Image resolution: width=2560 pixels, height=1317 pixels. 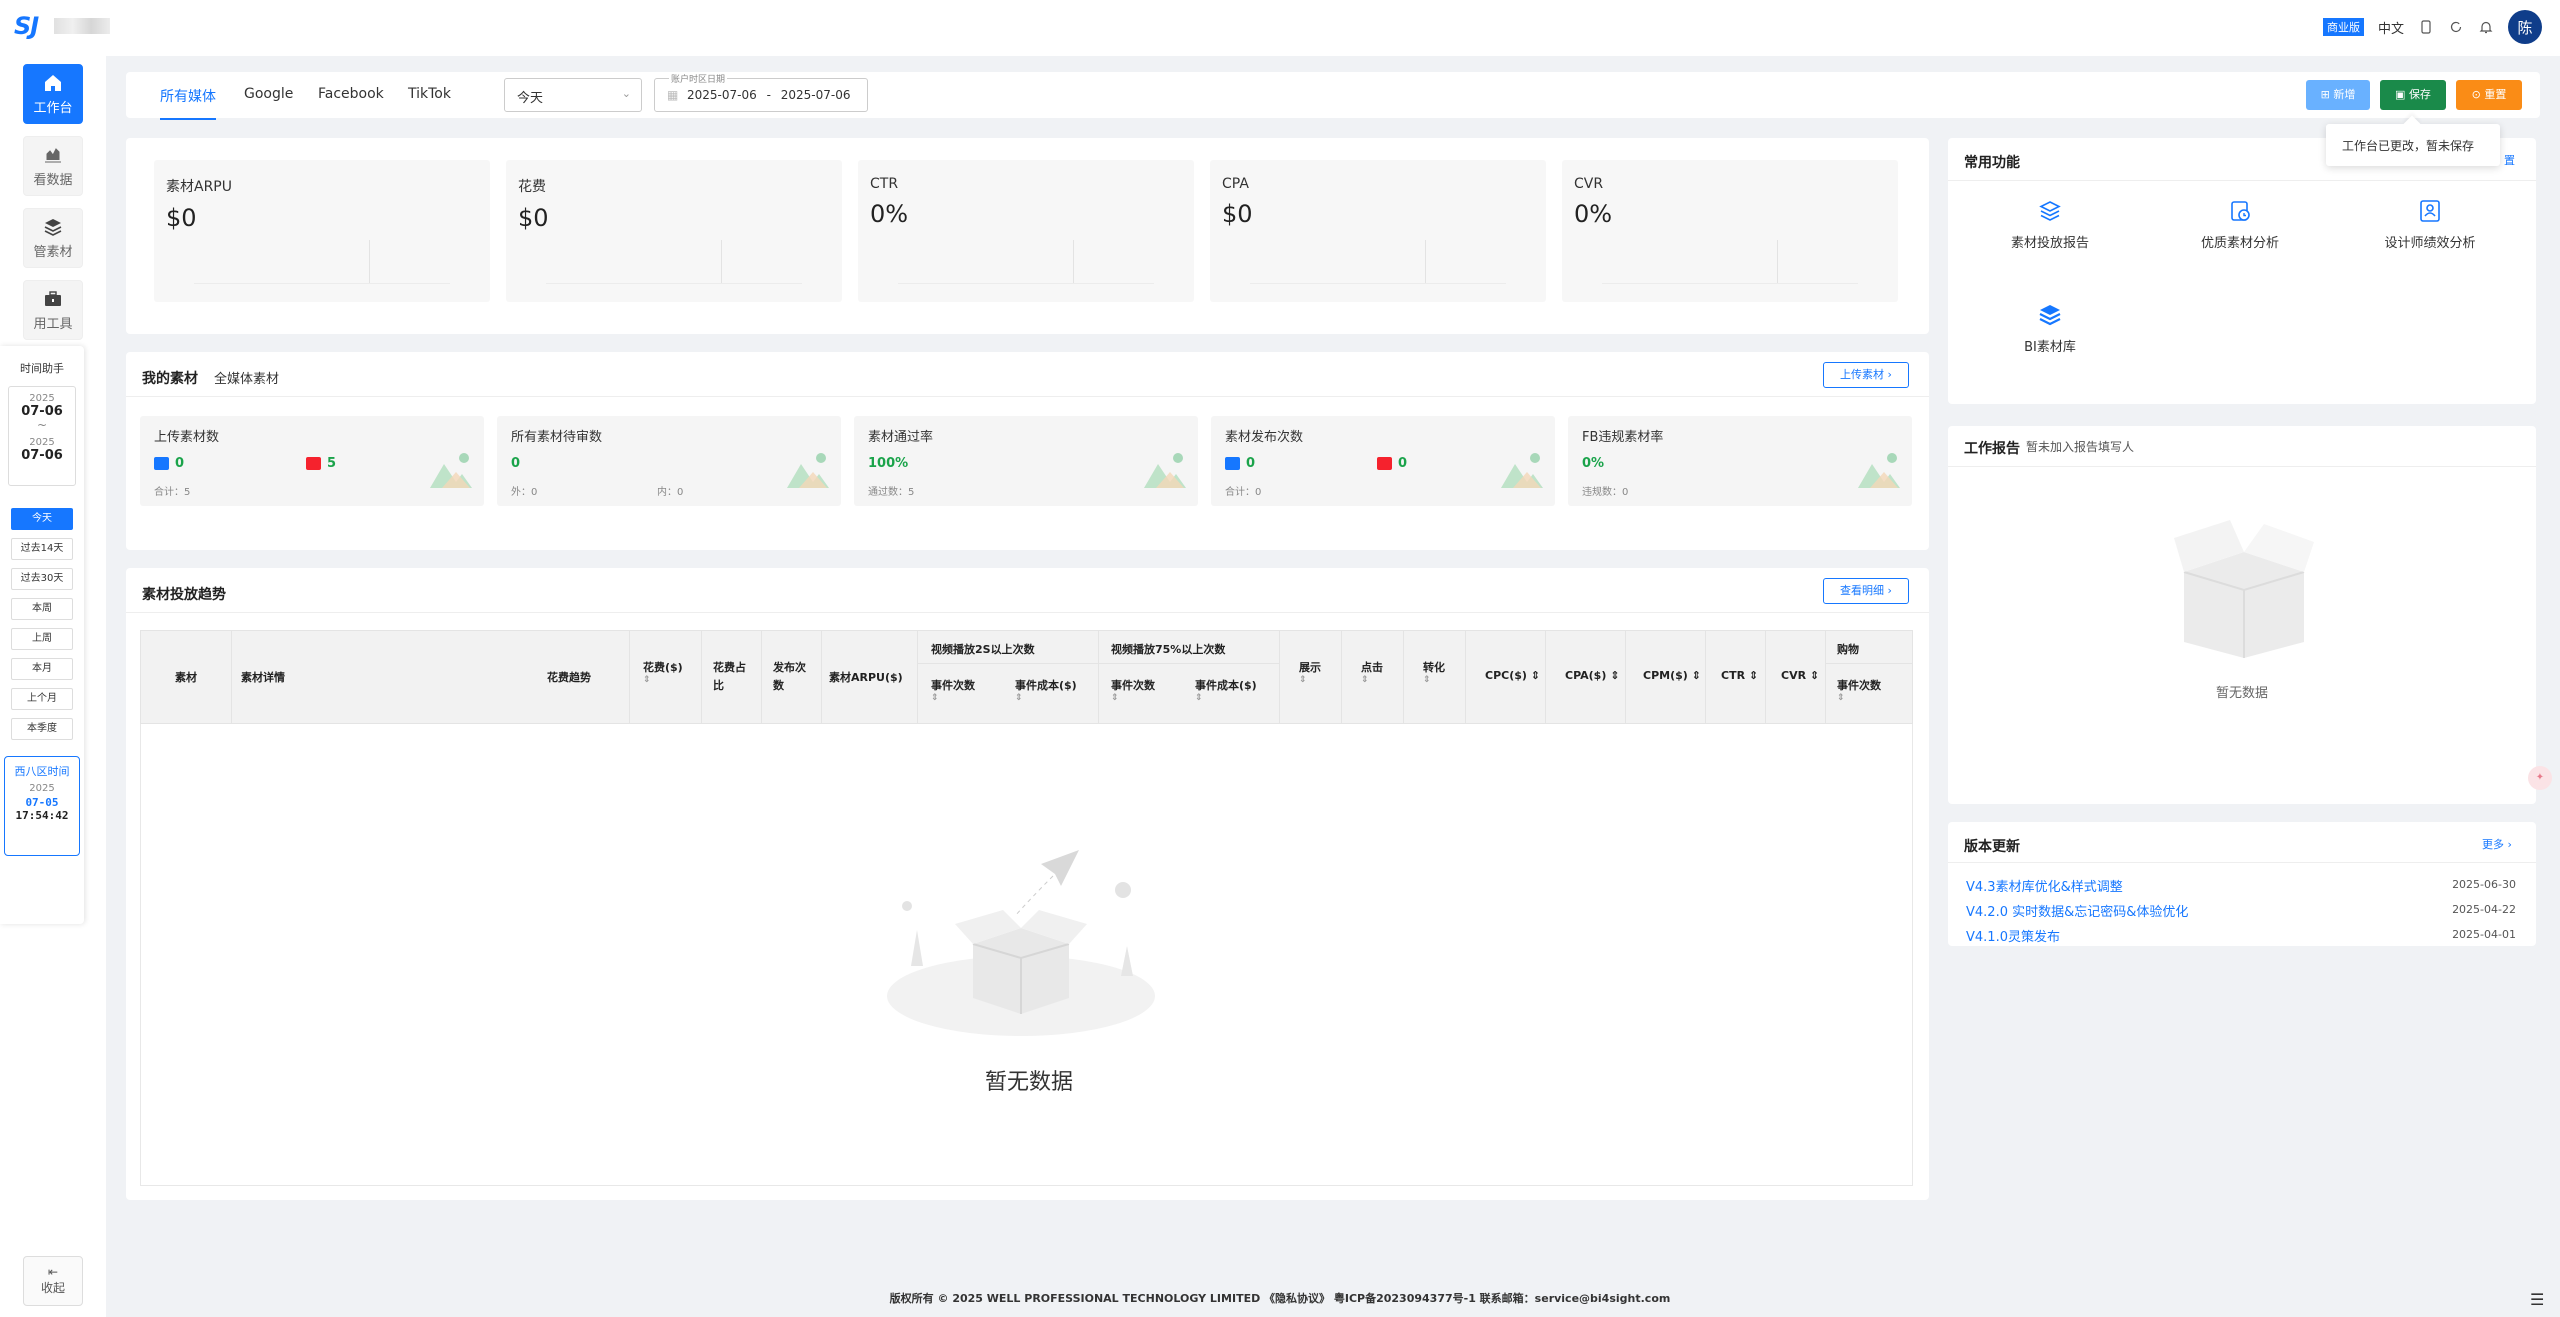 What do you see at coordinates (1740, 461) in the screenshot?
I see `mini-card-fb-violation: FB违规素材率 0% 违规数：0` at bounding box center [1740, 461].